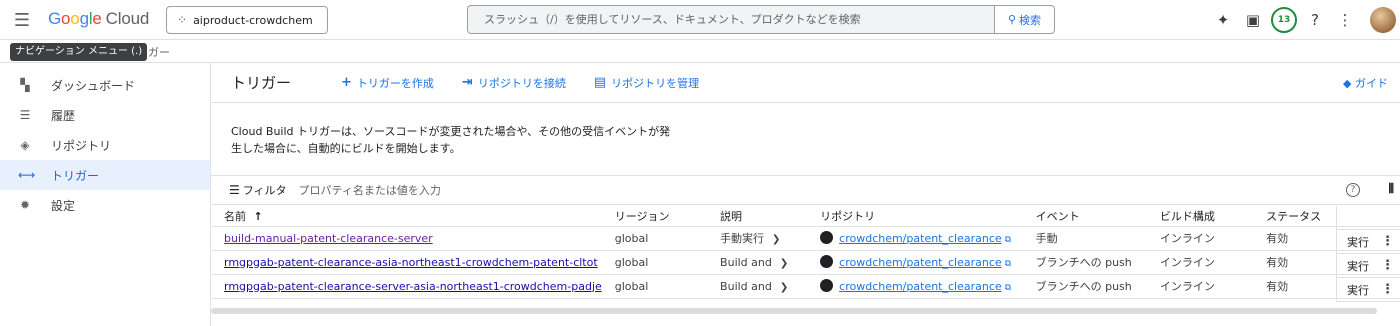 This screenshot has height=326, width=1400. What do you see at coordinates (105, 115) in the screenshot?
I see `sidebar-item-history: ☰ 履歴` at bounding box center [105, 115].